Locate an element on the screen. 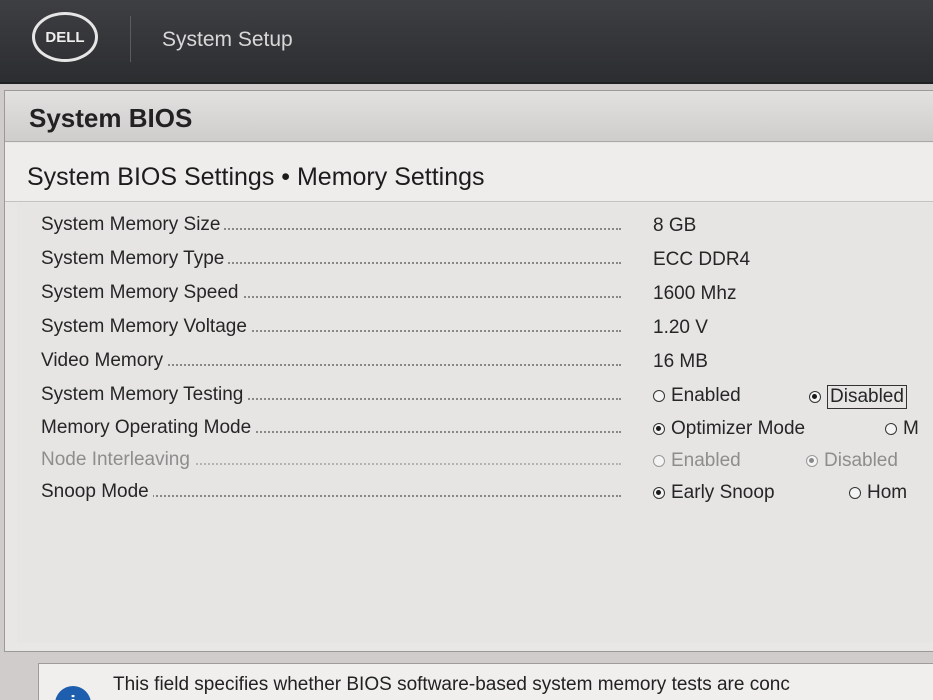 This screenshot has height=700, width=933. dell-logo: DELL is located at coordinates (65, 37).